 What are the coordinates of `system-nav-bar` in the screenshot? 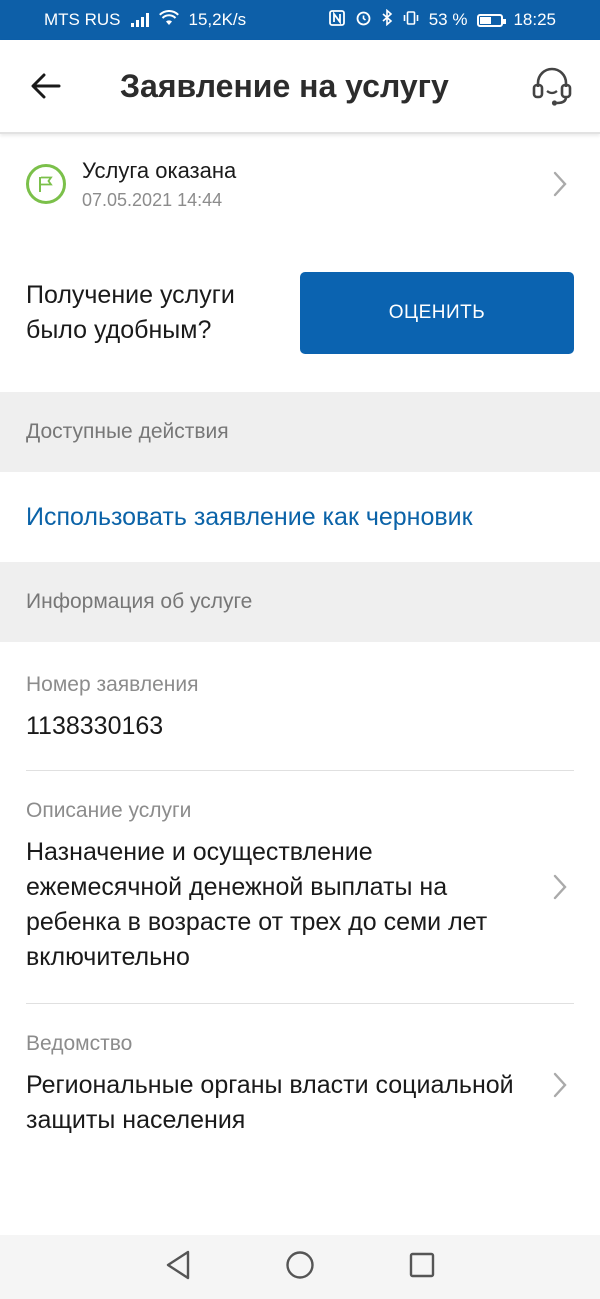 It's located at (300, 1267).